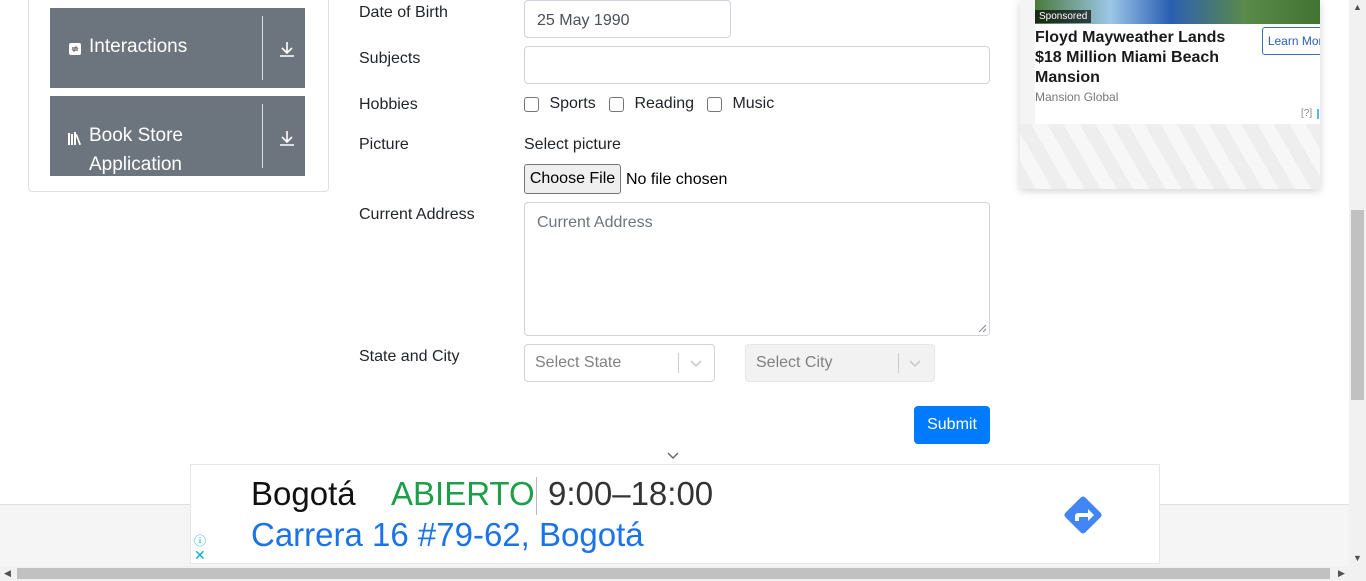 This screenshot has width=1366, height=581. Describe the element at coordinates (1063, 16) in the screenshot. I see `sponsored-badge: Sponsored` at that location.